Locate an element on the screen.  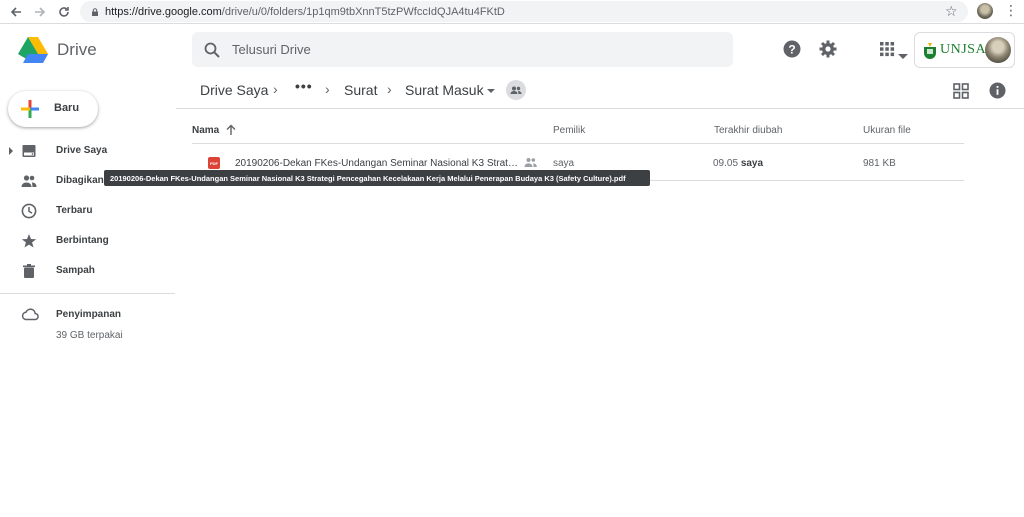
breadcrumb-ellipsis: ••• is located at coordinates (304, 86).